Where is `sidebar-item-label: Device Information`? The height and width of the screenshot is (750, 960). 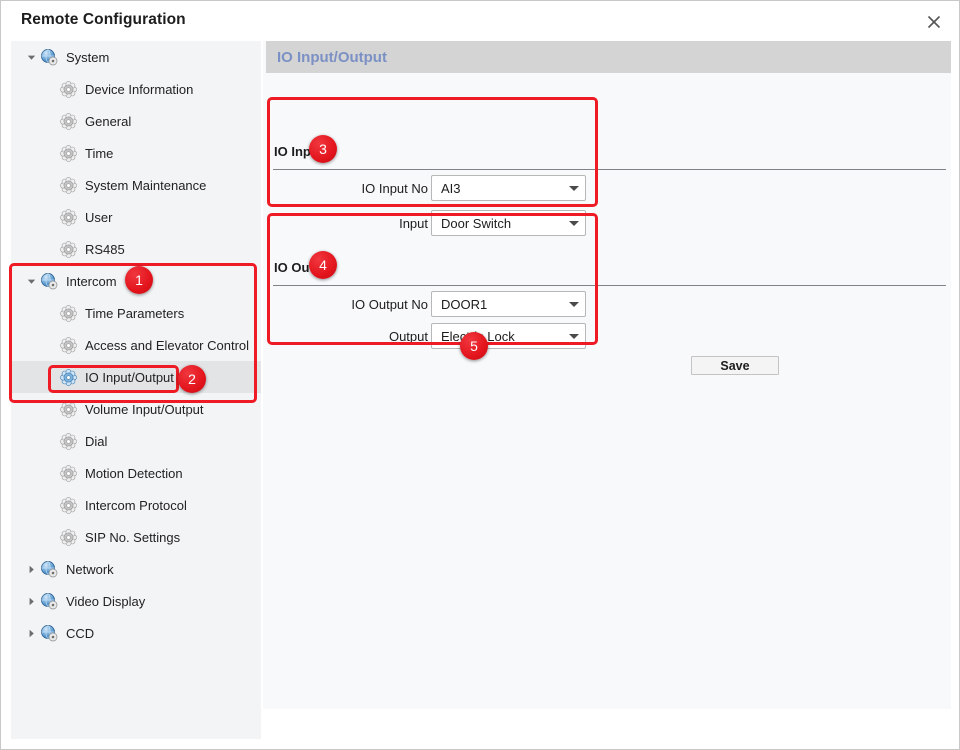
sidebar-item-label: Device Information is located at coordinates (139, 89).